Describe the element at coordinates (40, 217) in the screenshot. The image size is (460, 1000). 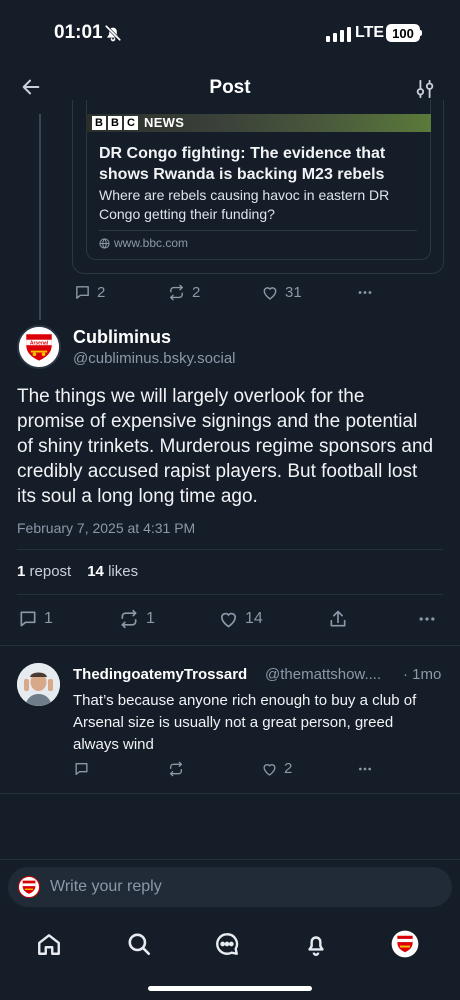
I see `thread-line` at that location.